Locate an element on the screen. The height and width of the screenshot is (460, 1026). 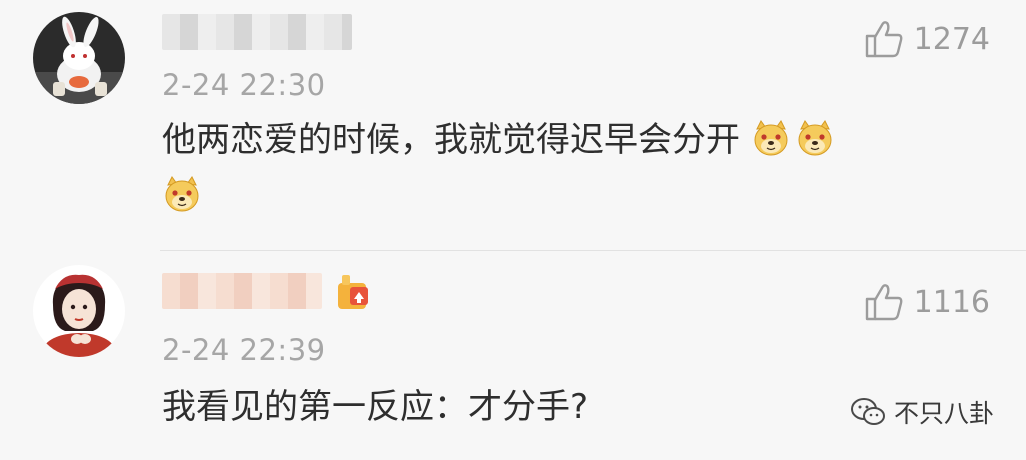
comment-text: 我看见的第一反应：才分手? is located at coordinates (562, 407).